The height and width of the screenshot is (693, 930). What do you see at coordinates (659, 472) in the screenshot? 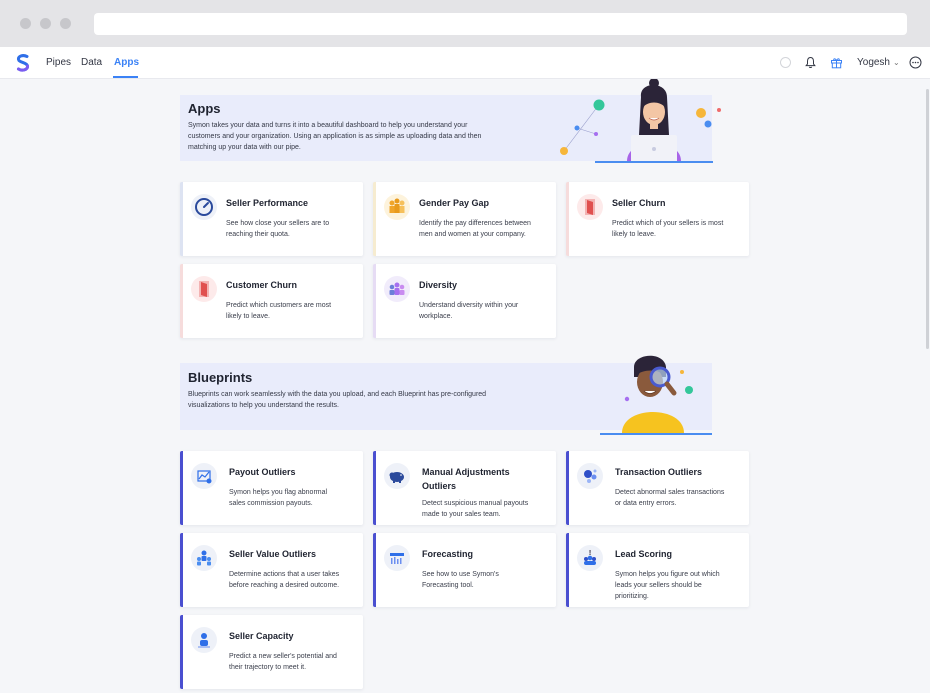
I see `card-title: Transaction Outliers` at bounding box center [659, 472].